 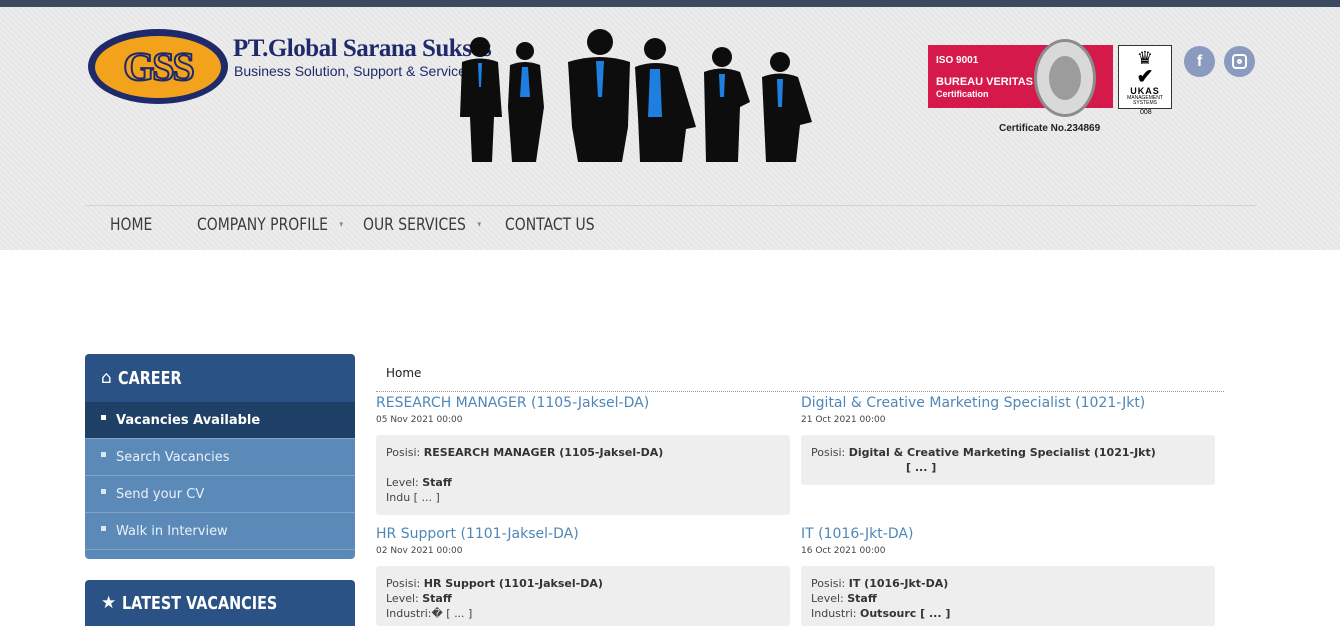 I want to click on sidebar-item-vacancies-available: Vacancies Available, so click(x=220, y=420).